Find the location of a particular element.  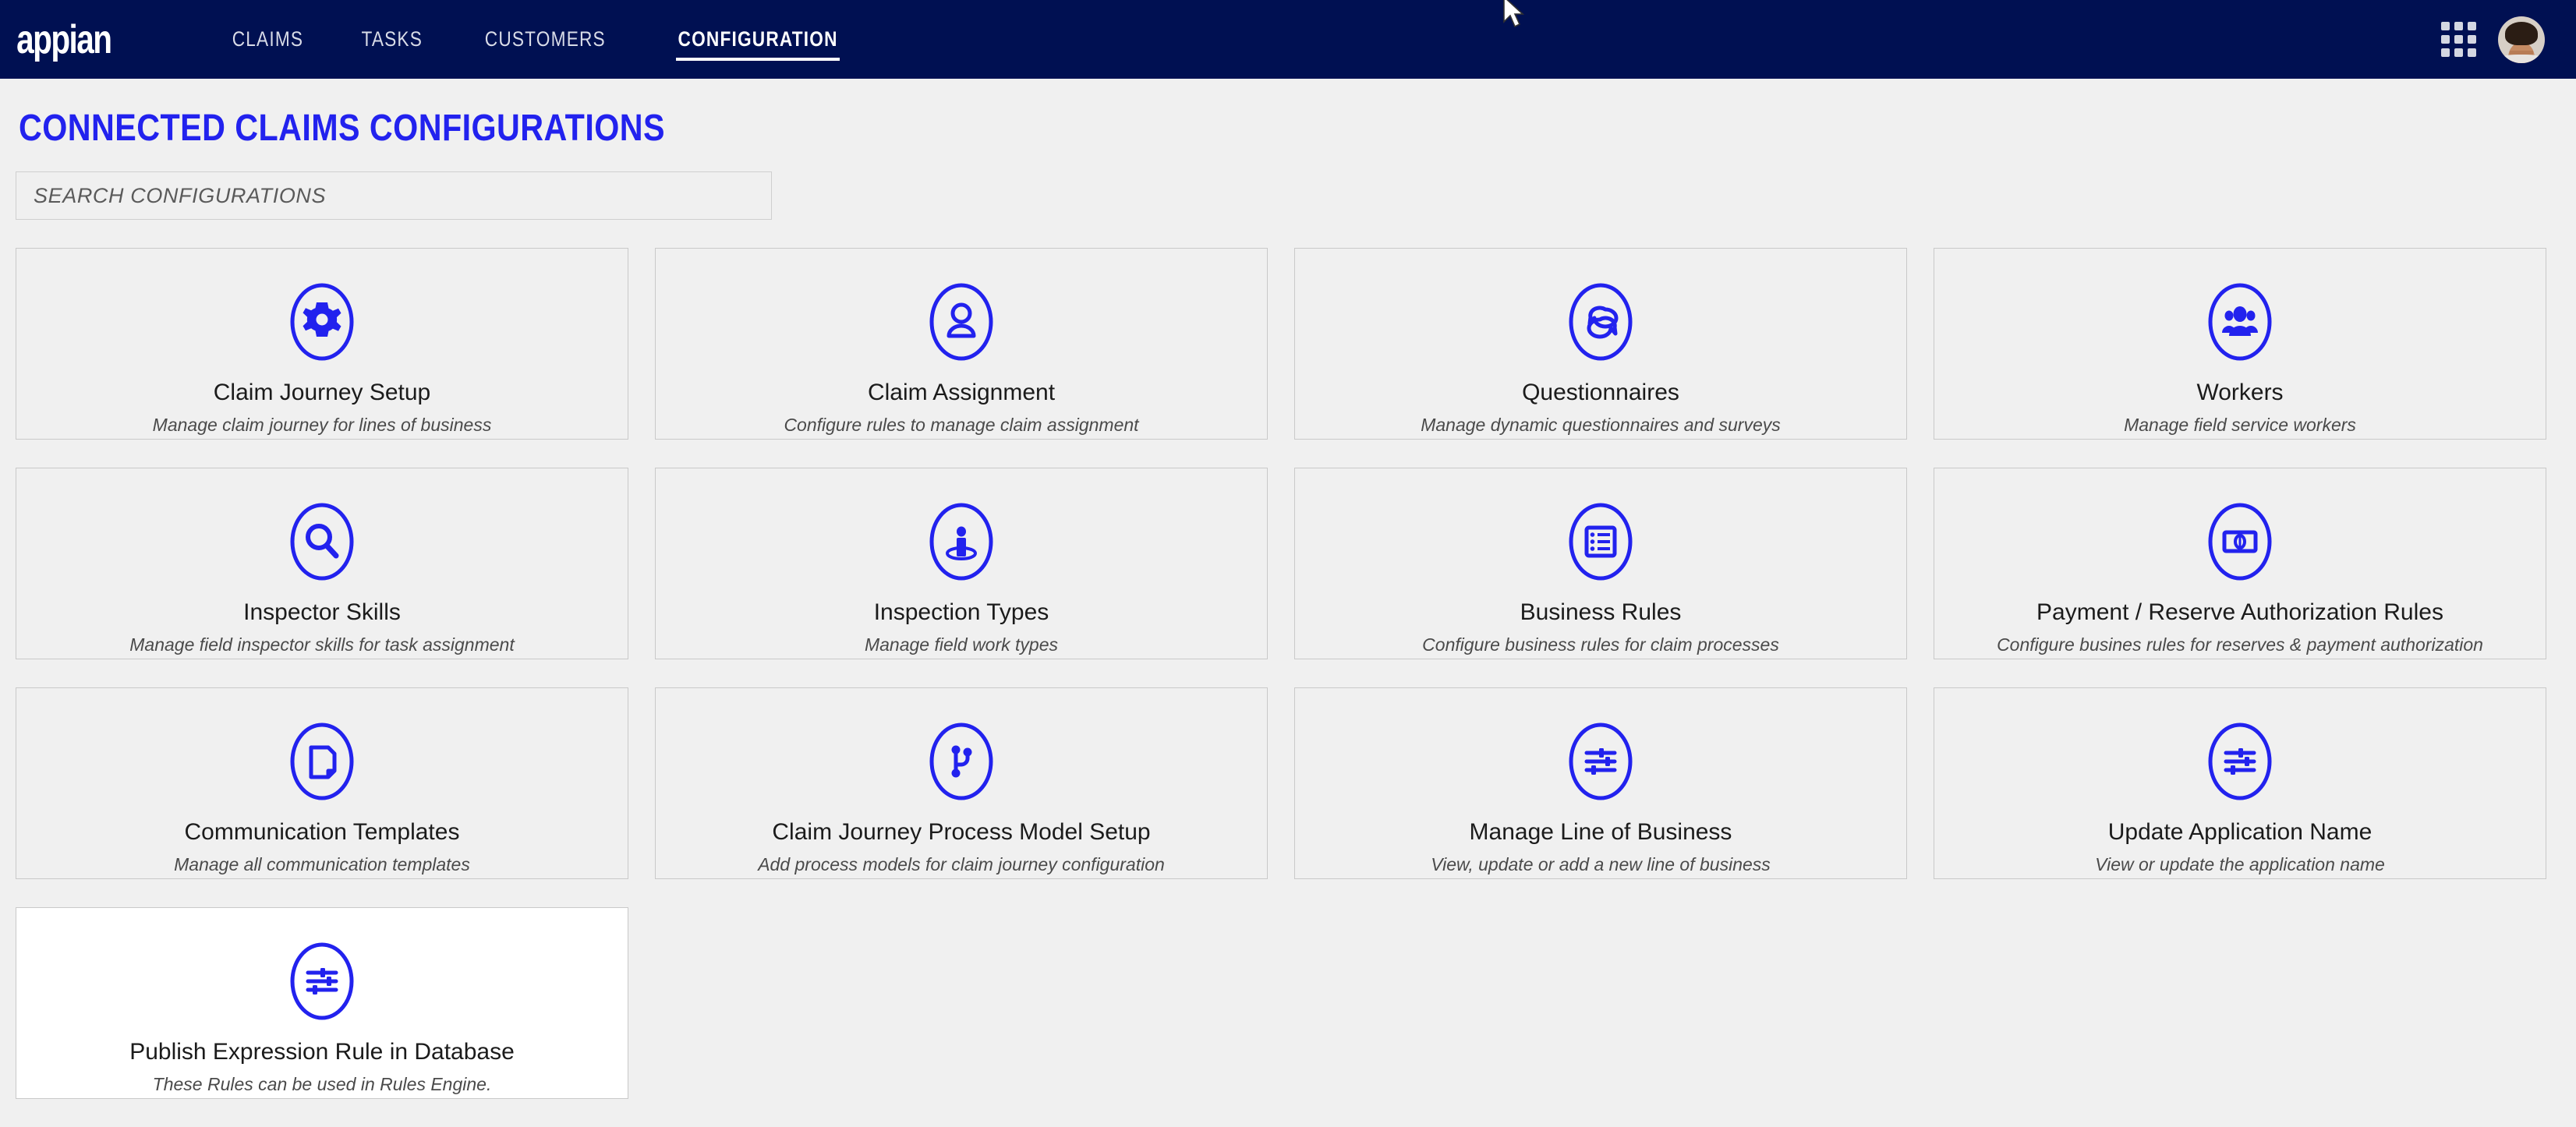

nav-item-customers: CUSTOMERS is located at coordinates (545, 39).